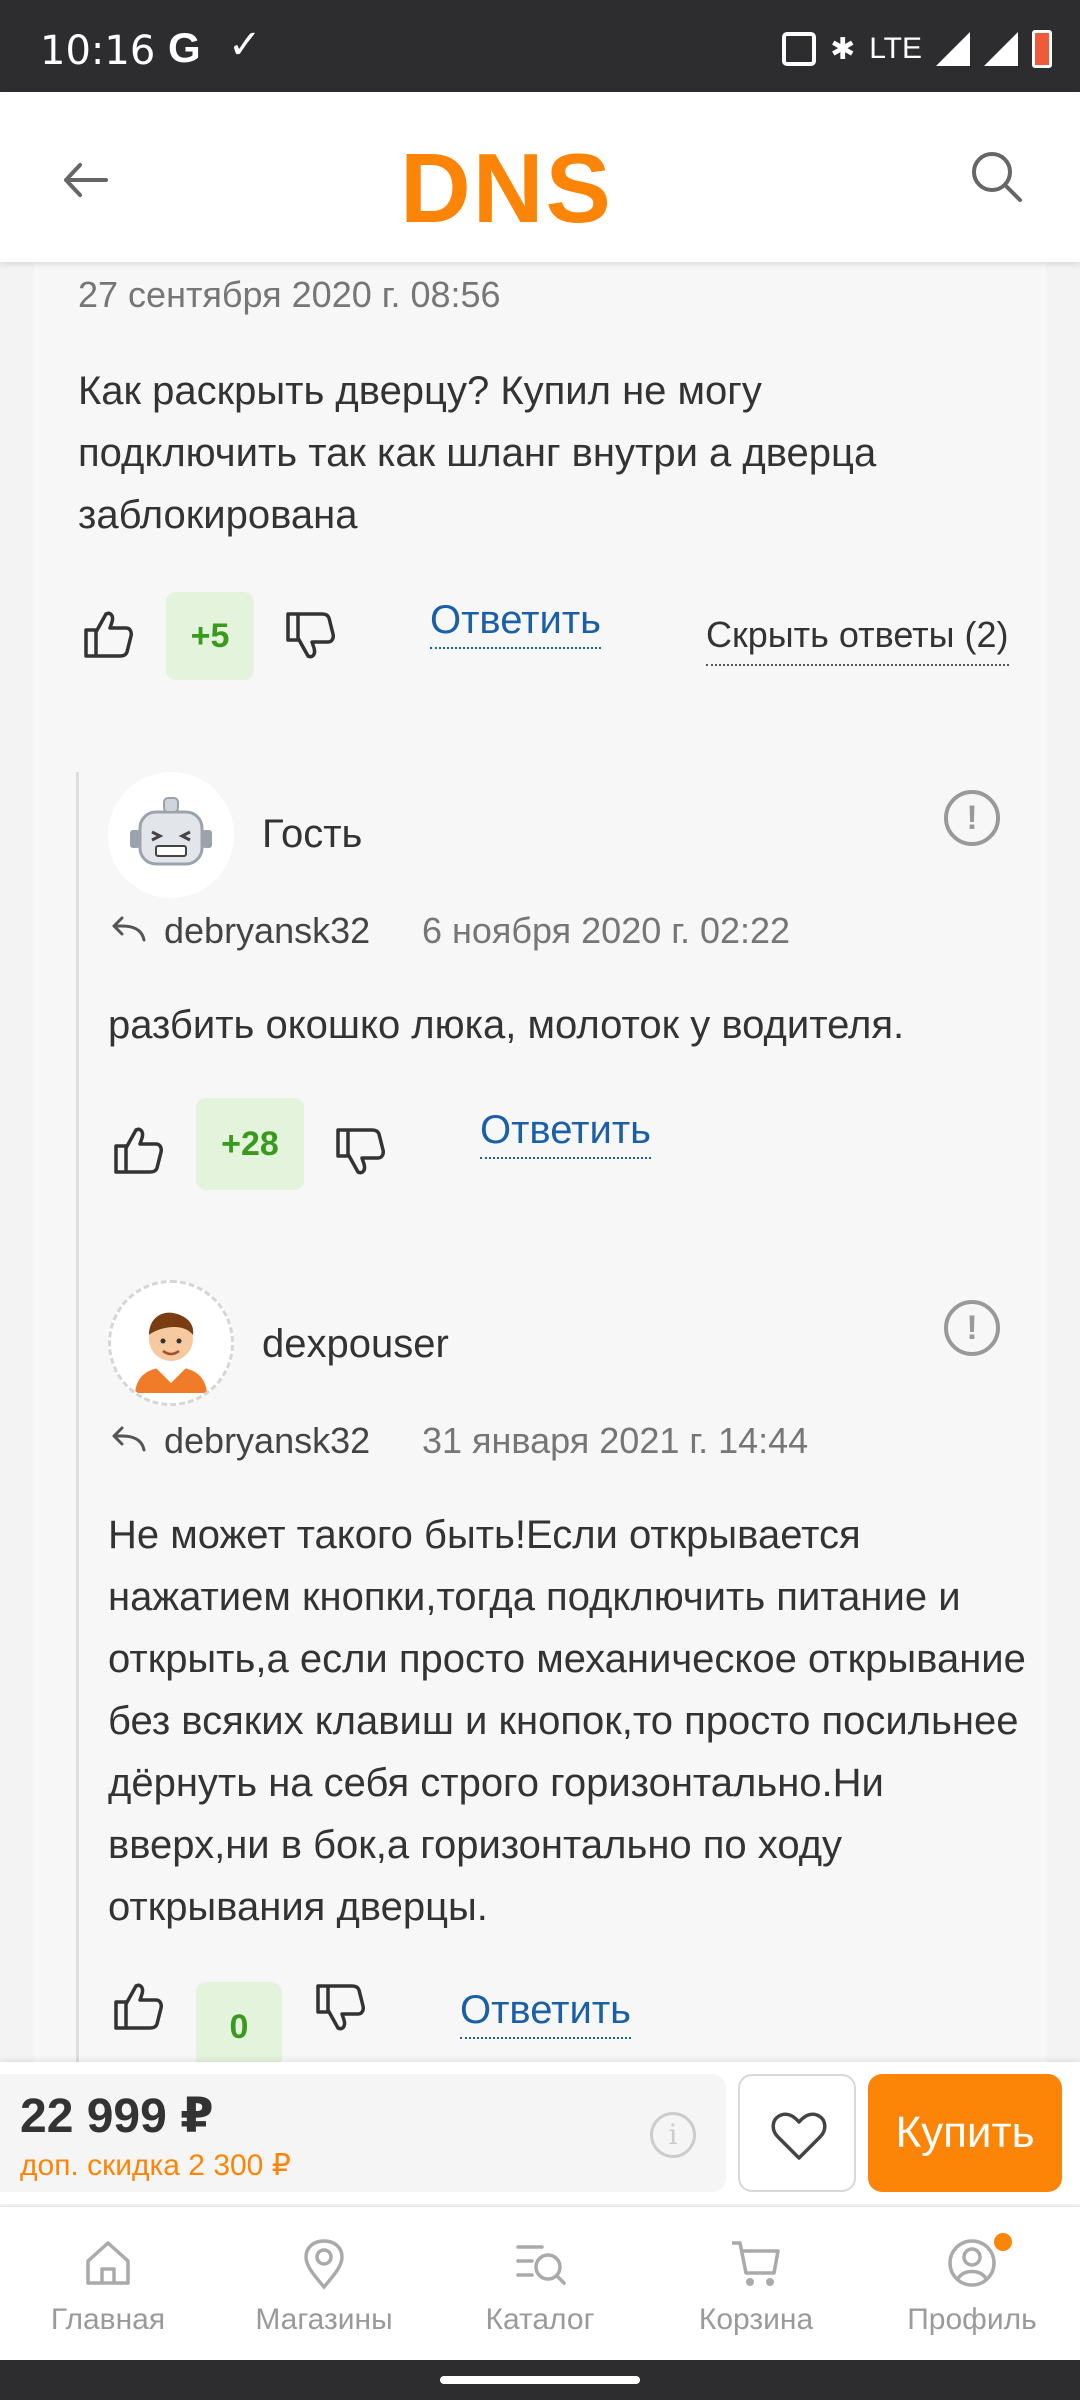  Describe the element at coordinates (239, 2022) in the screenshot. I see `vote-count: 0` at that location.